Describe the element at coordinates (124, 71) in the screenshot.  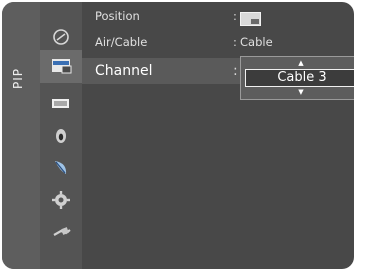
I see `channel-label: Channel` at that location.